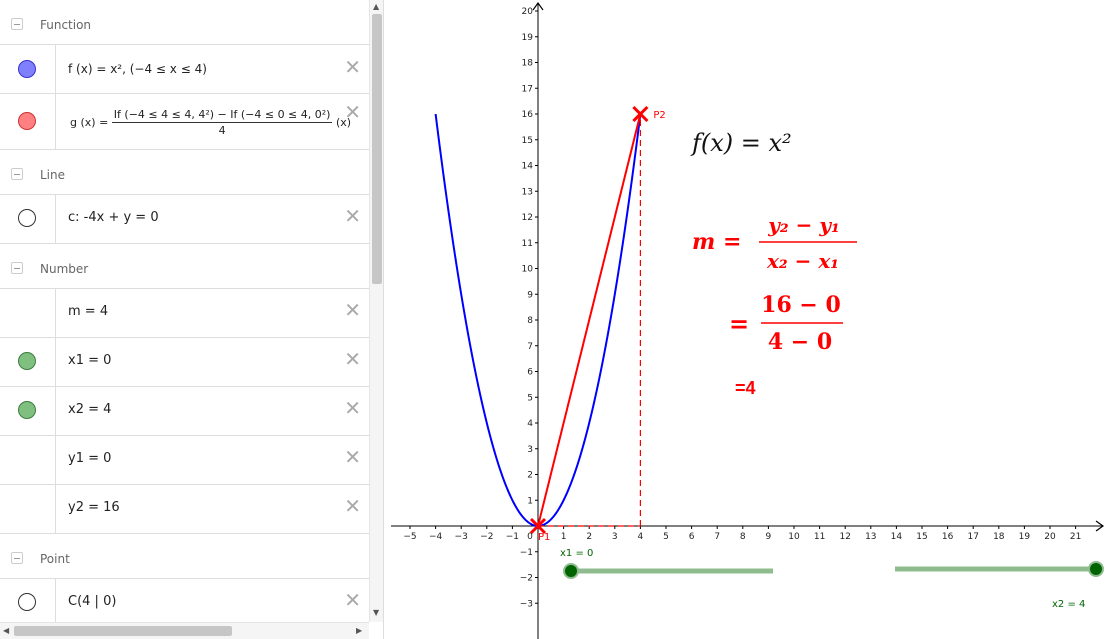 The height and width of the screenshot is (639, 1106). What do you see at coordinates (184, 268) in the screenshot?
I see `category-number: Number` at bounding box center [184, 268].